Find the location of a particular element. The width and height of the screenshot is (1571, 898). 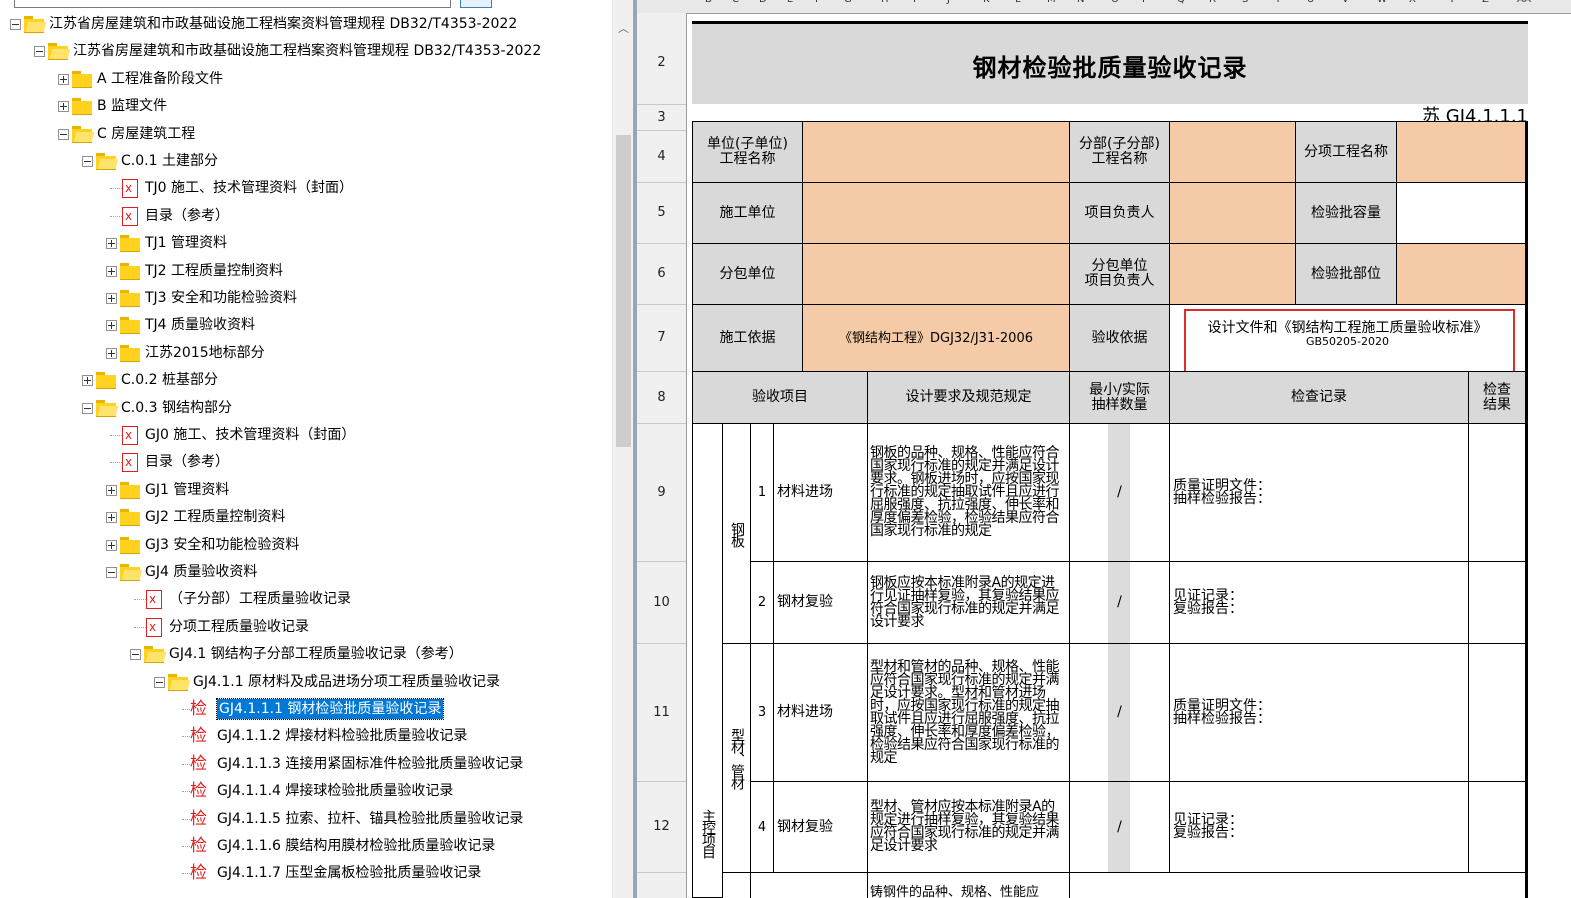

column-letter: I is located at coordinates (914, 2).